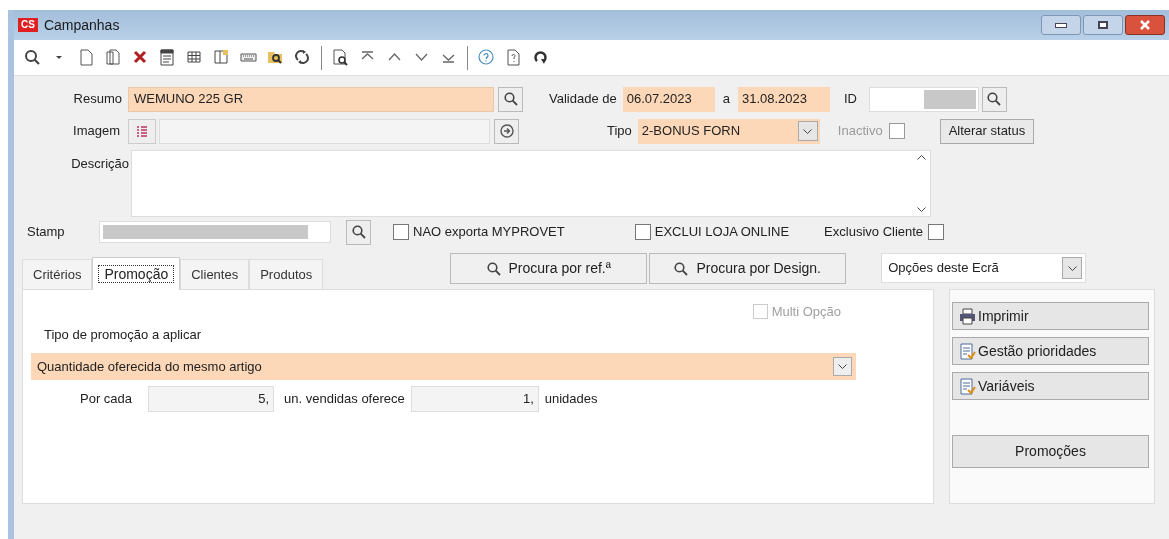  I want to click on quantity-field: 1,, so click(474, 399).